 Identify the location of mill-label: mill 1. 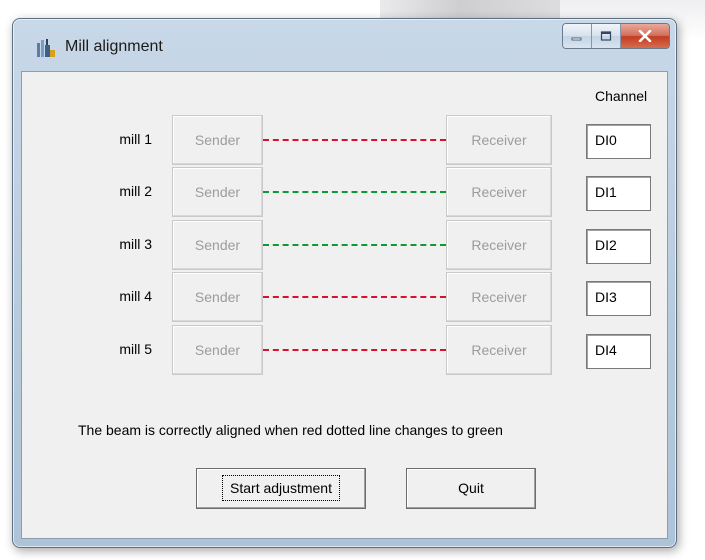
(135, 139).